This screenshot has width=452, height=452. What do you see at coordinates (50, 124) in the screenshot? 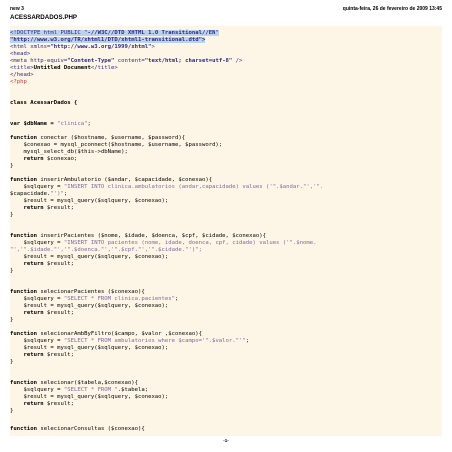
I see `code-line: var $dbName = "clinica";` at bounding box center [50, 124].